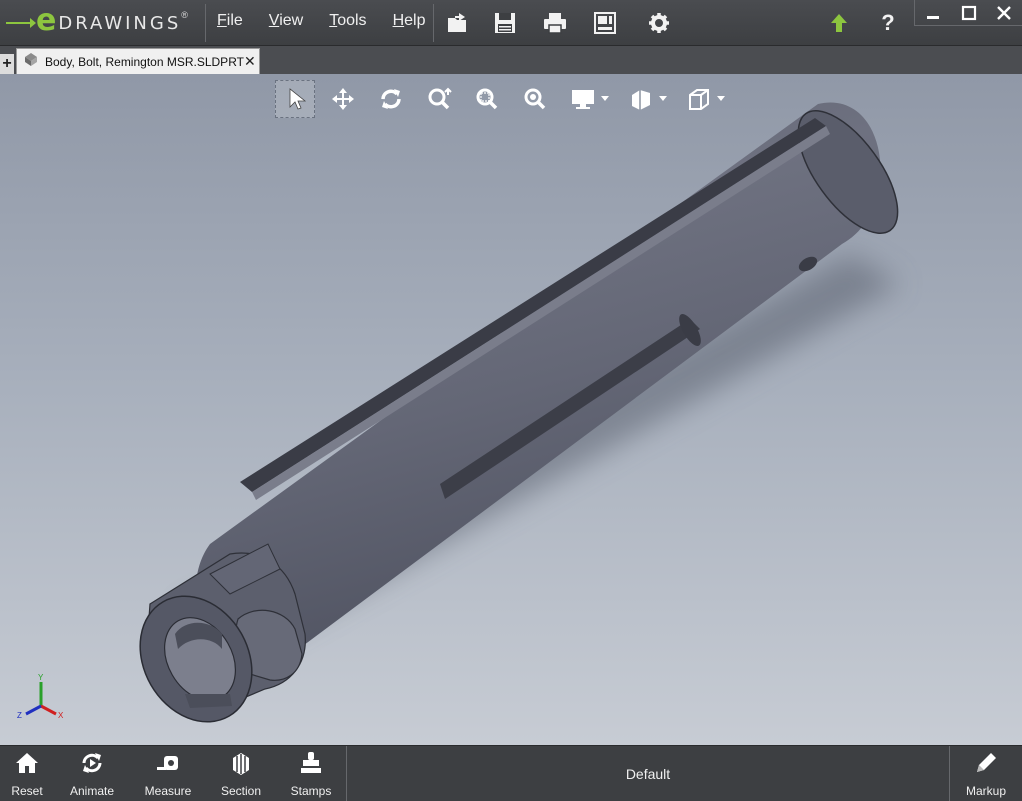 Image resolution: width=1022 pixels, height=801 pixels. Describe the element at coordinates (311, 775) in the screenshot. I see `stamps-button: Stamps` at that location.